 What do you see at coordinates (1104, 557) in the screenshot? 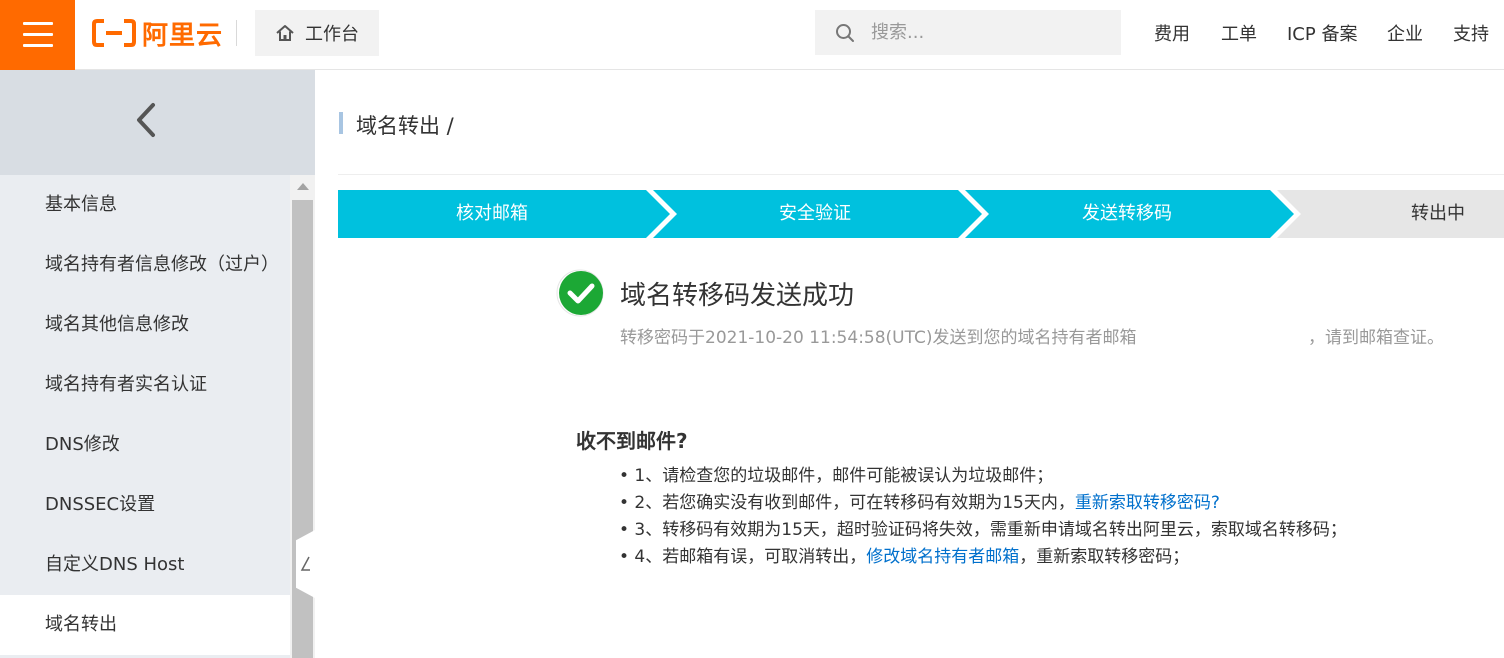
I see `help-item-4-suffix: ，重新索取转移密码；` at bounding box center [1104, 557].